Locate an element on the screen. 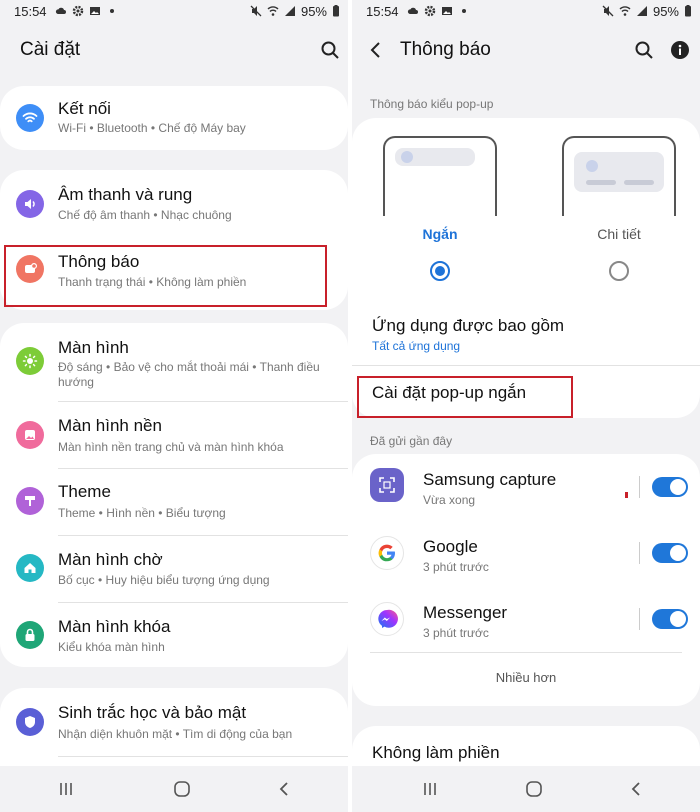 This screenshot has height=812, width=700. settings-item-theme: Theme Theme • Hình nền • Biểu tượng is located at coordinates (174, 502).